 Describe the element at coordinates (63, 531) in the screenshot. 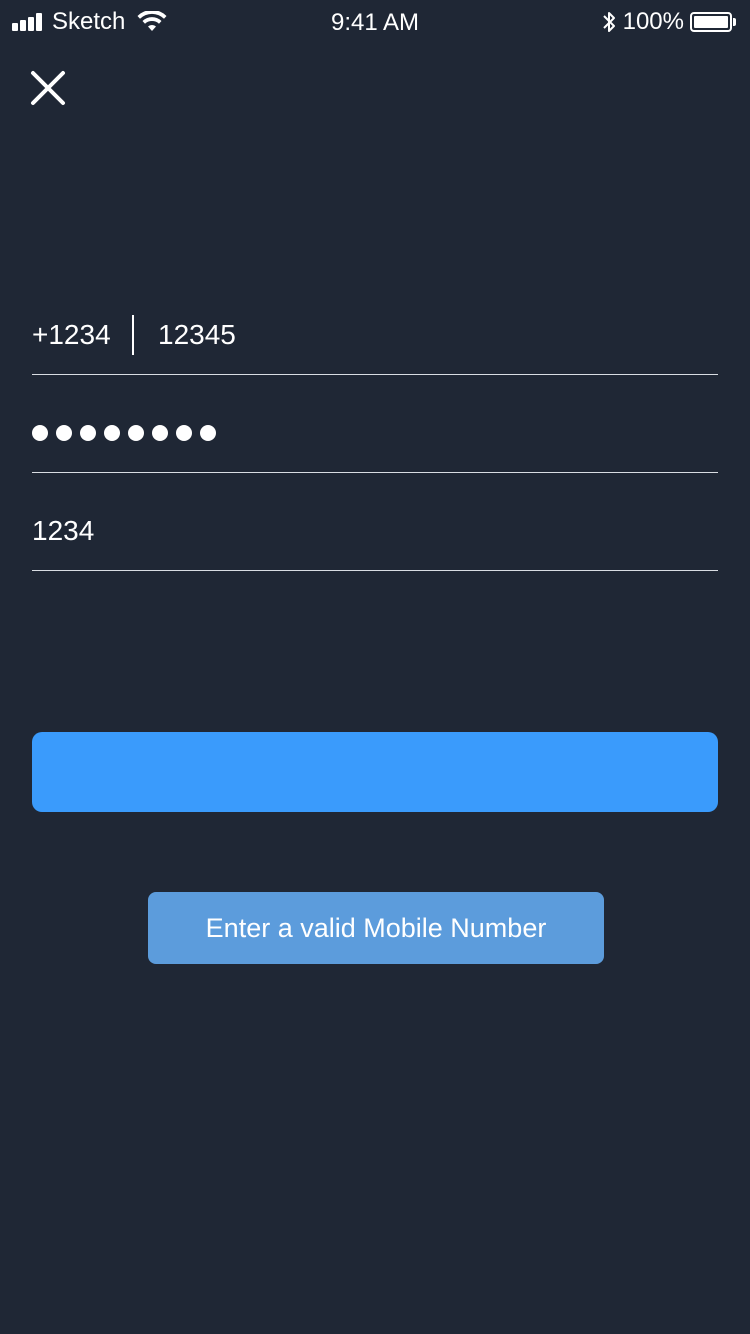

I see `verification-code-input: 1234` at that location.